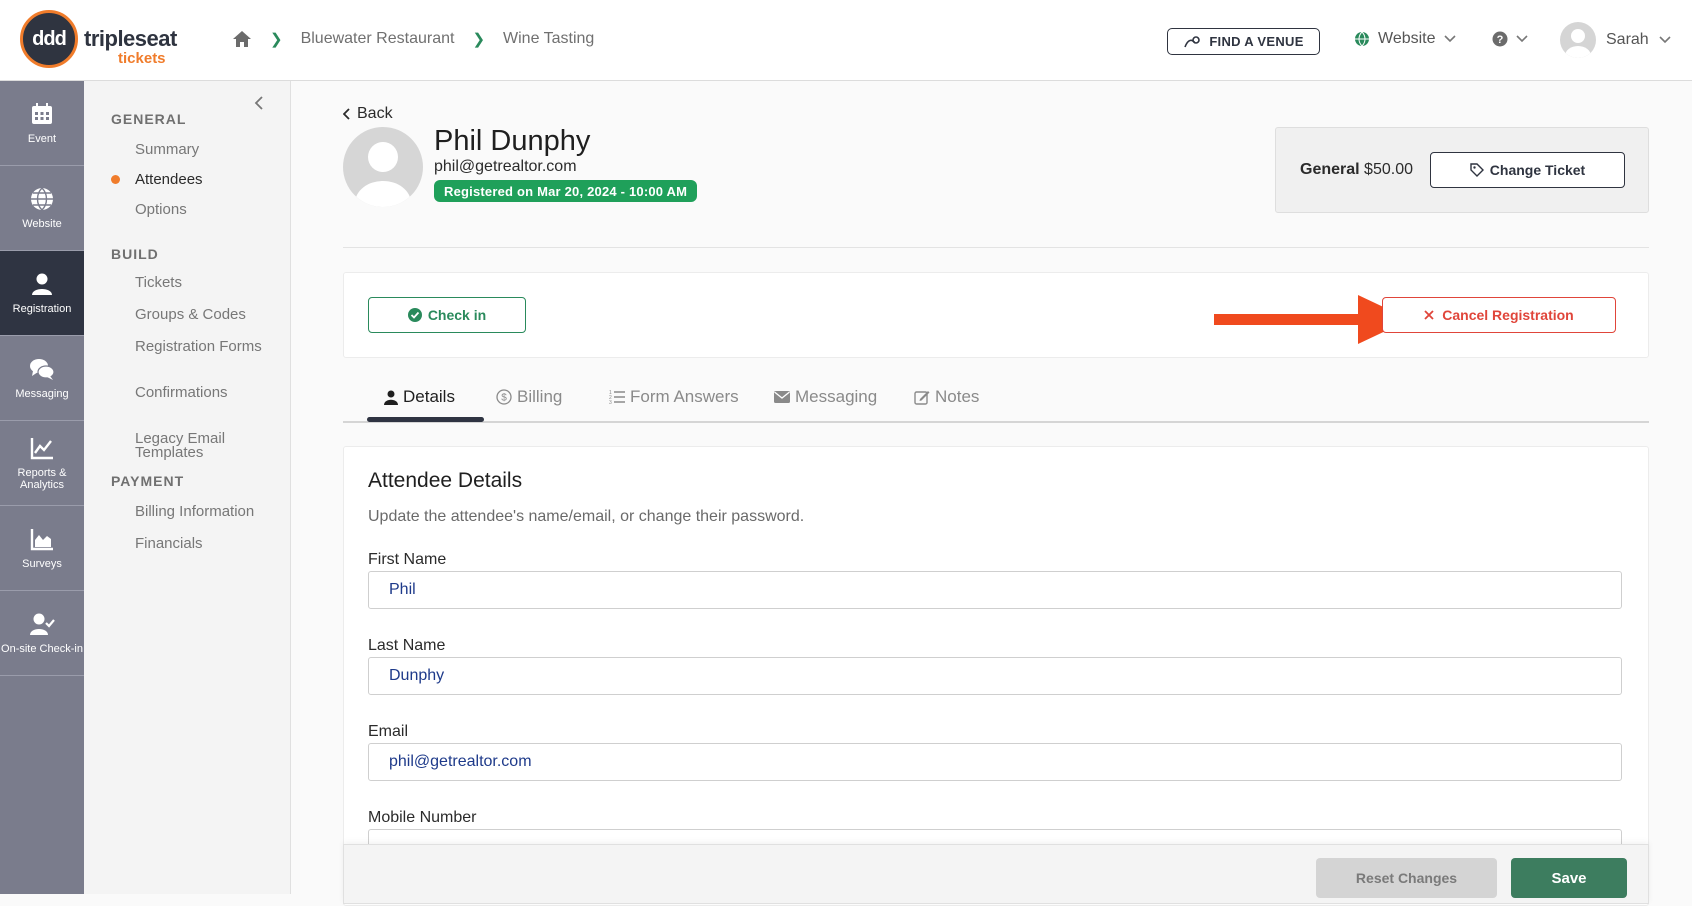 The image size is (1692, 906). I want to click on rail-item-label: Event, so click(42, 139).